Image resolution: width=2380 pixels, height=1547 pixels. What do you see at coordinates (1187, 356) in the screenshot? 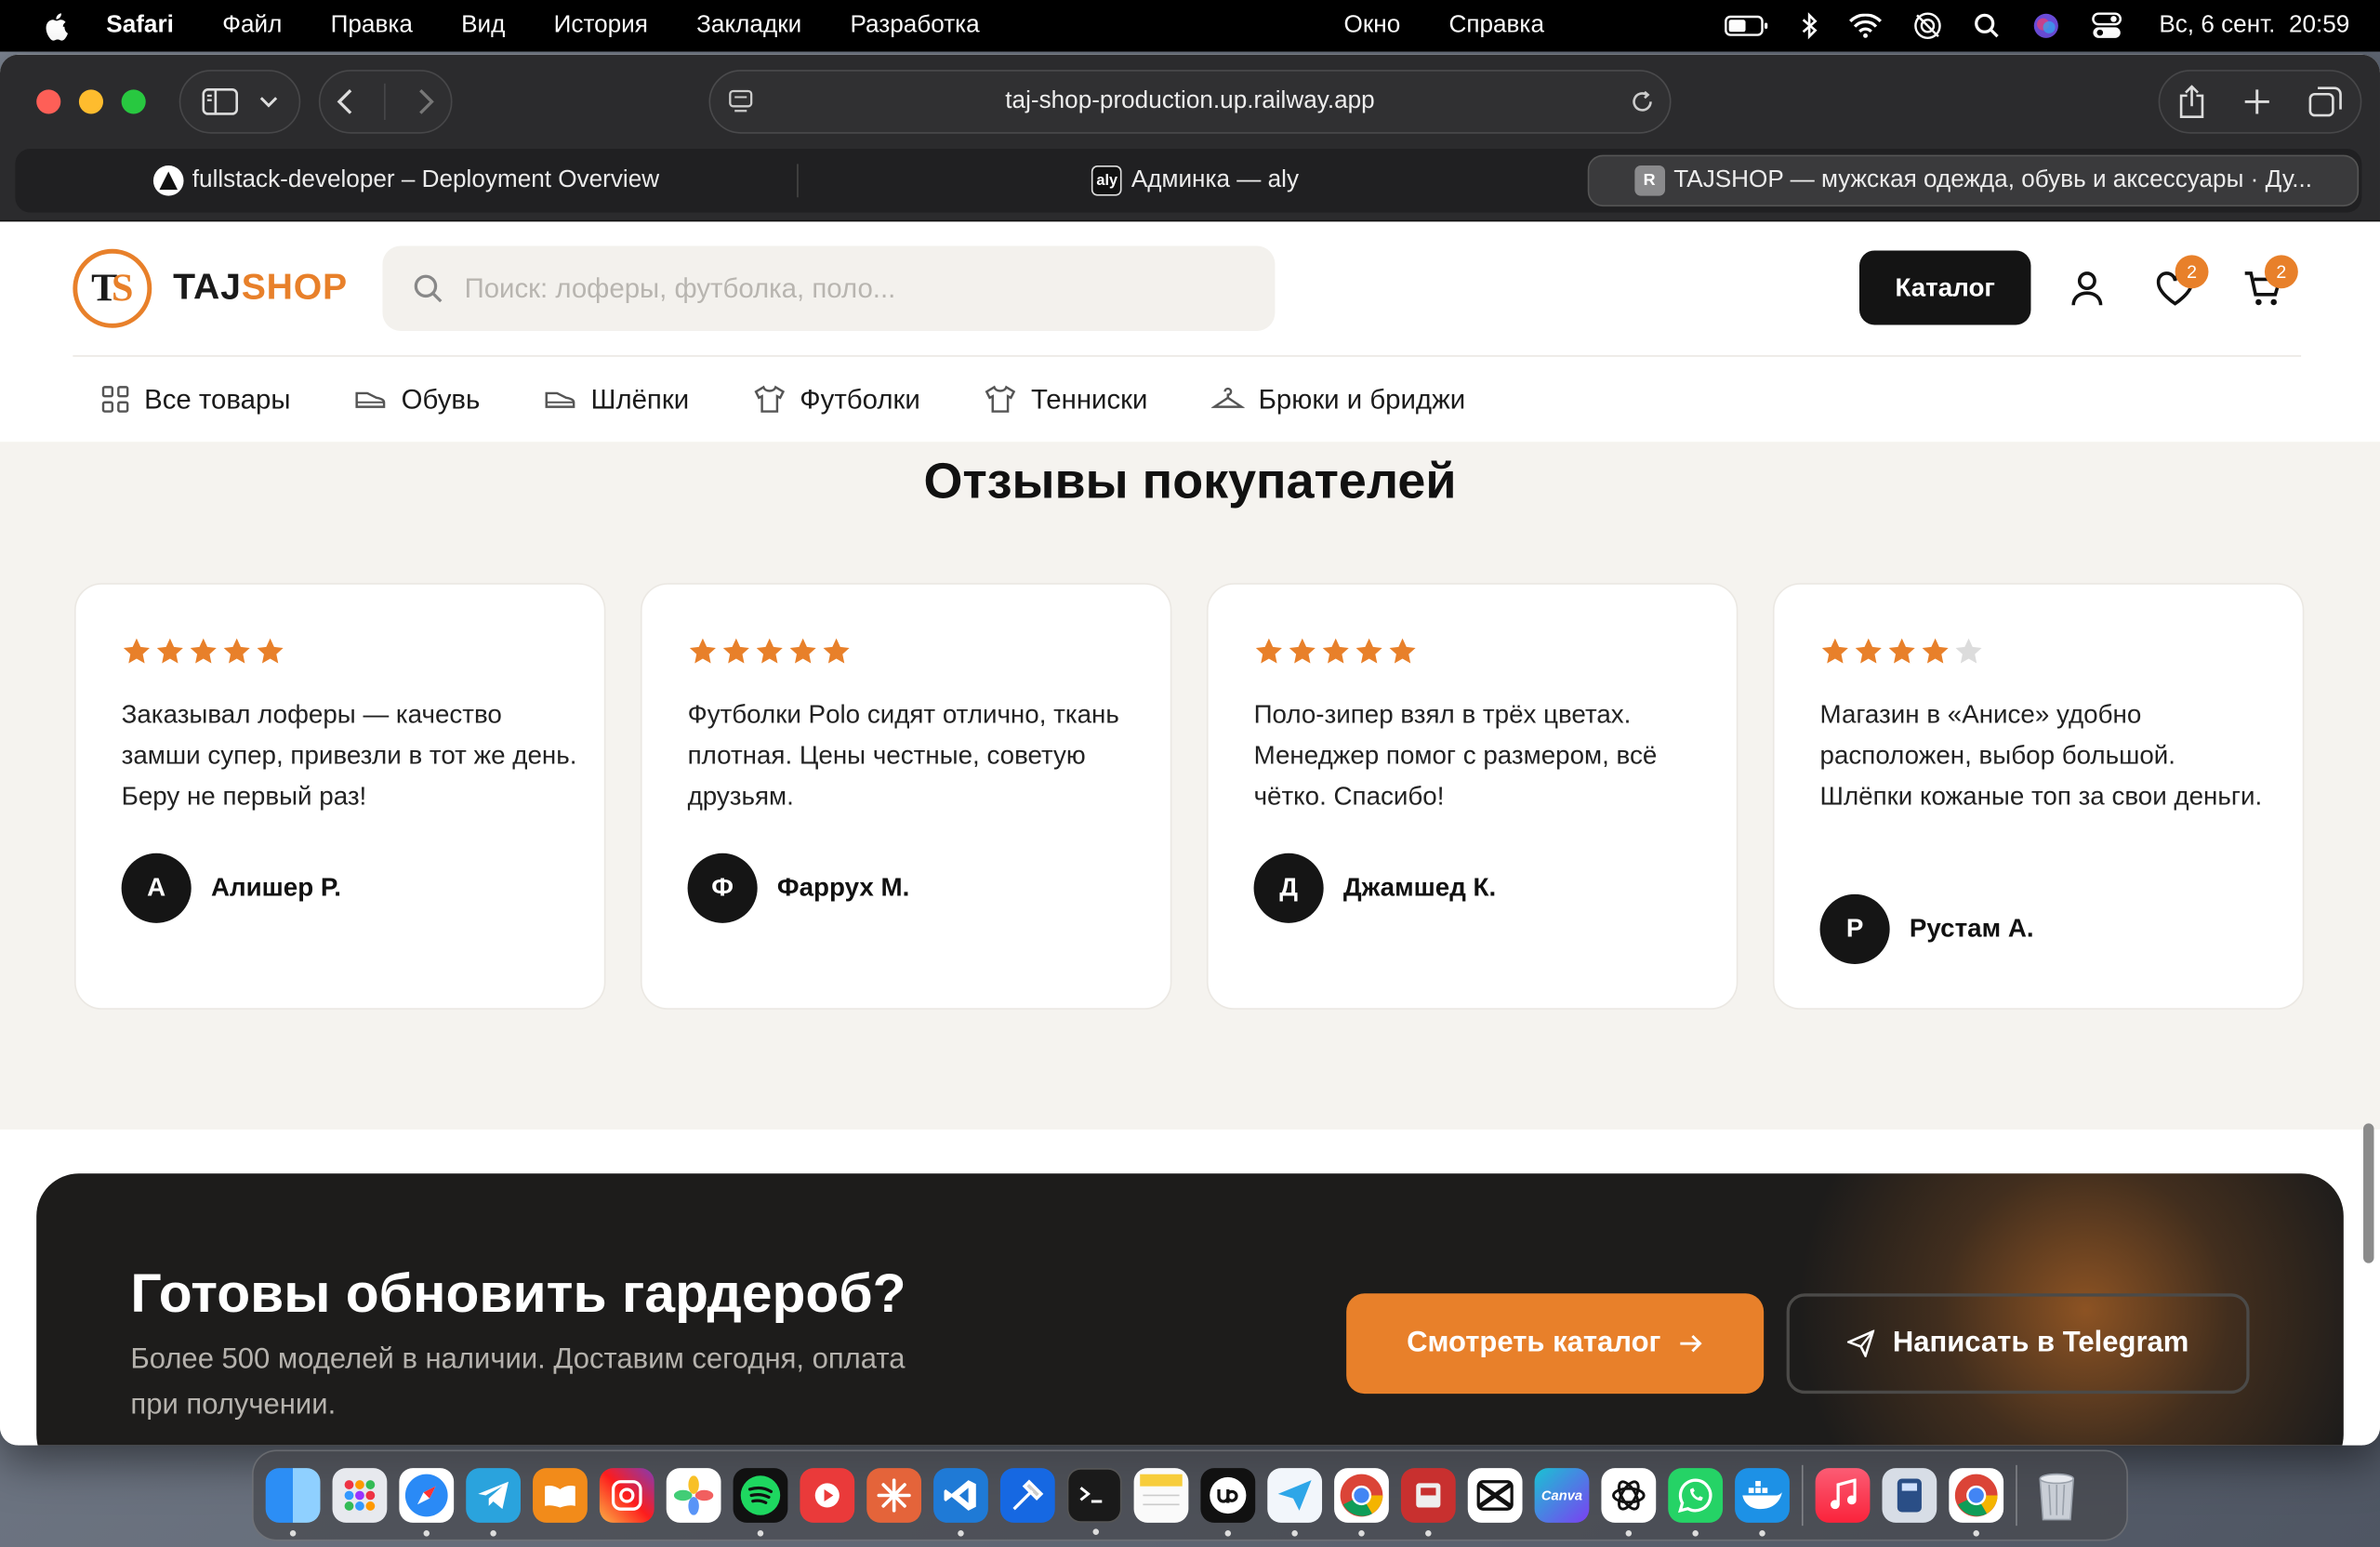
I see `header-divider` at bounding box center [1187, 356].